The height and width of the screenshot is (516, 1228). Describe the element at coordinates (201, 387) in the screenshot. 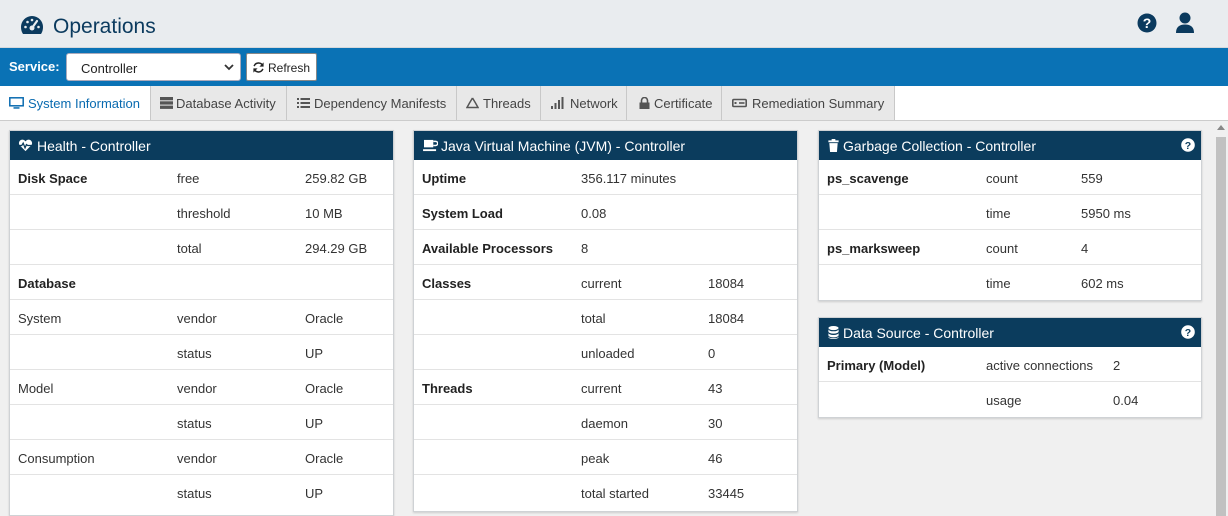

I see `table-row: Model vendor Oracle` at that location.